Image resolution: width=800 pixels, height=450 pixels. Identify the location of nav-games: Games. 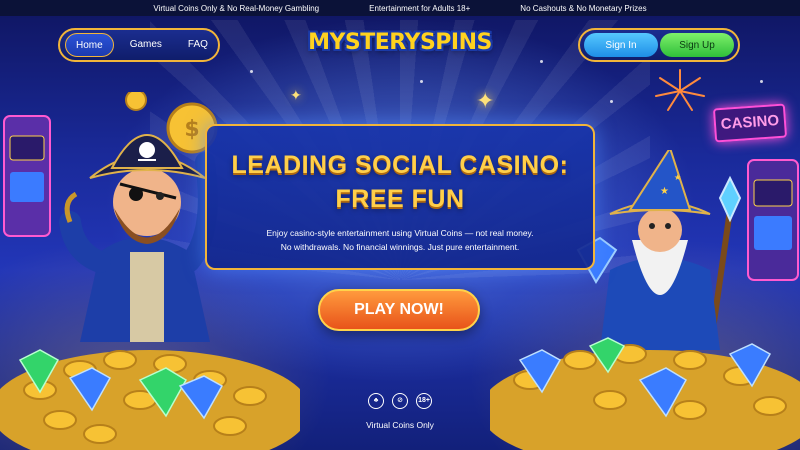
(146, 45).